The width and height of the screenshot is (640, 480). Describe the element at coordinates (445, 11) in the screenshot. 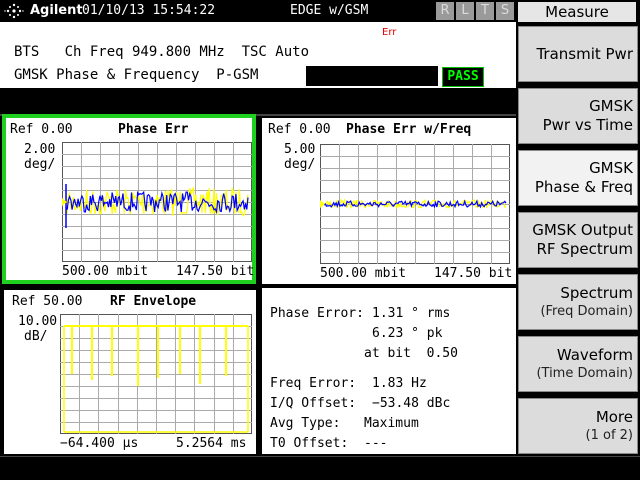

I see `remote-indicator: R` at that location.